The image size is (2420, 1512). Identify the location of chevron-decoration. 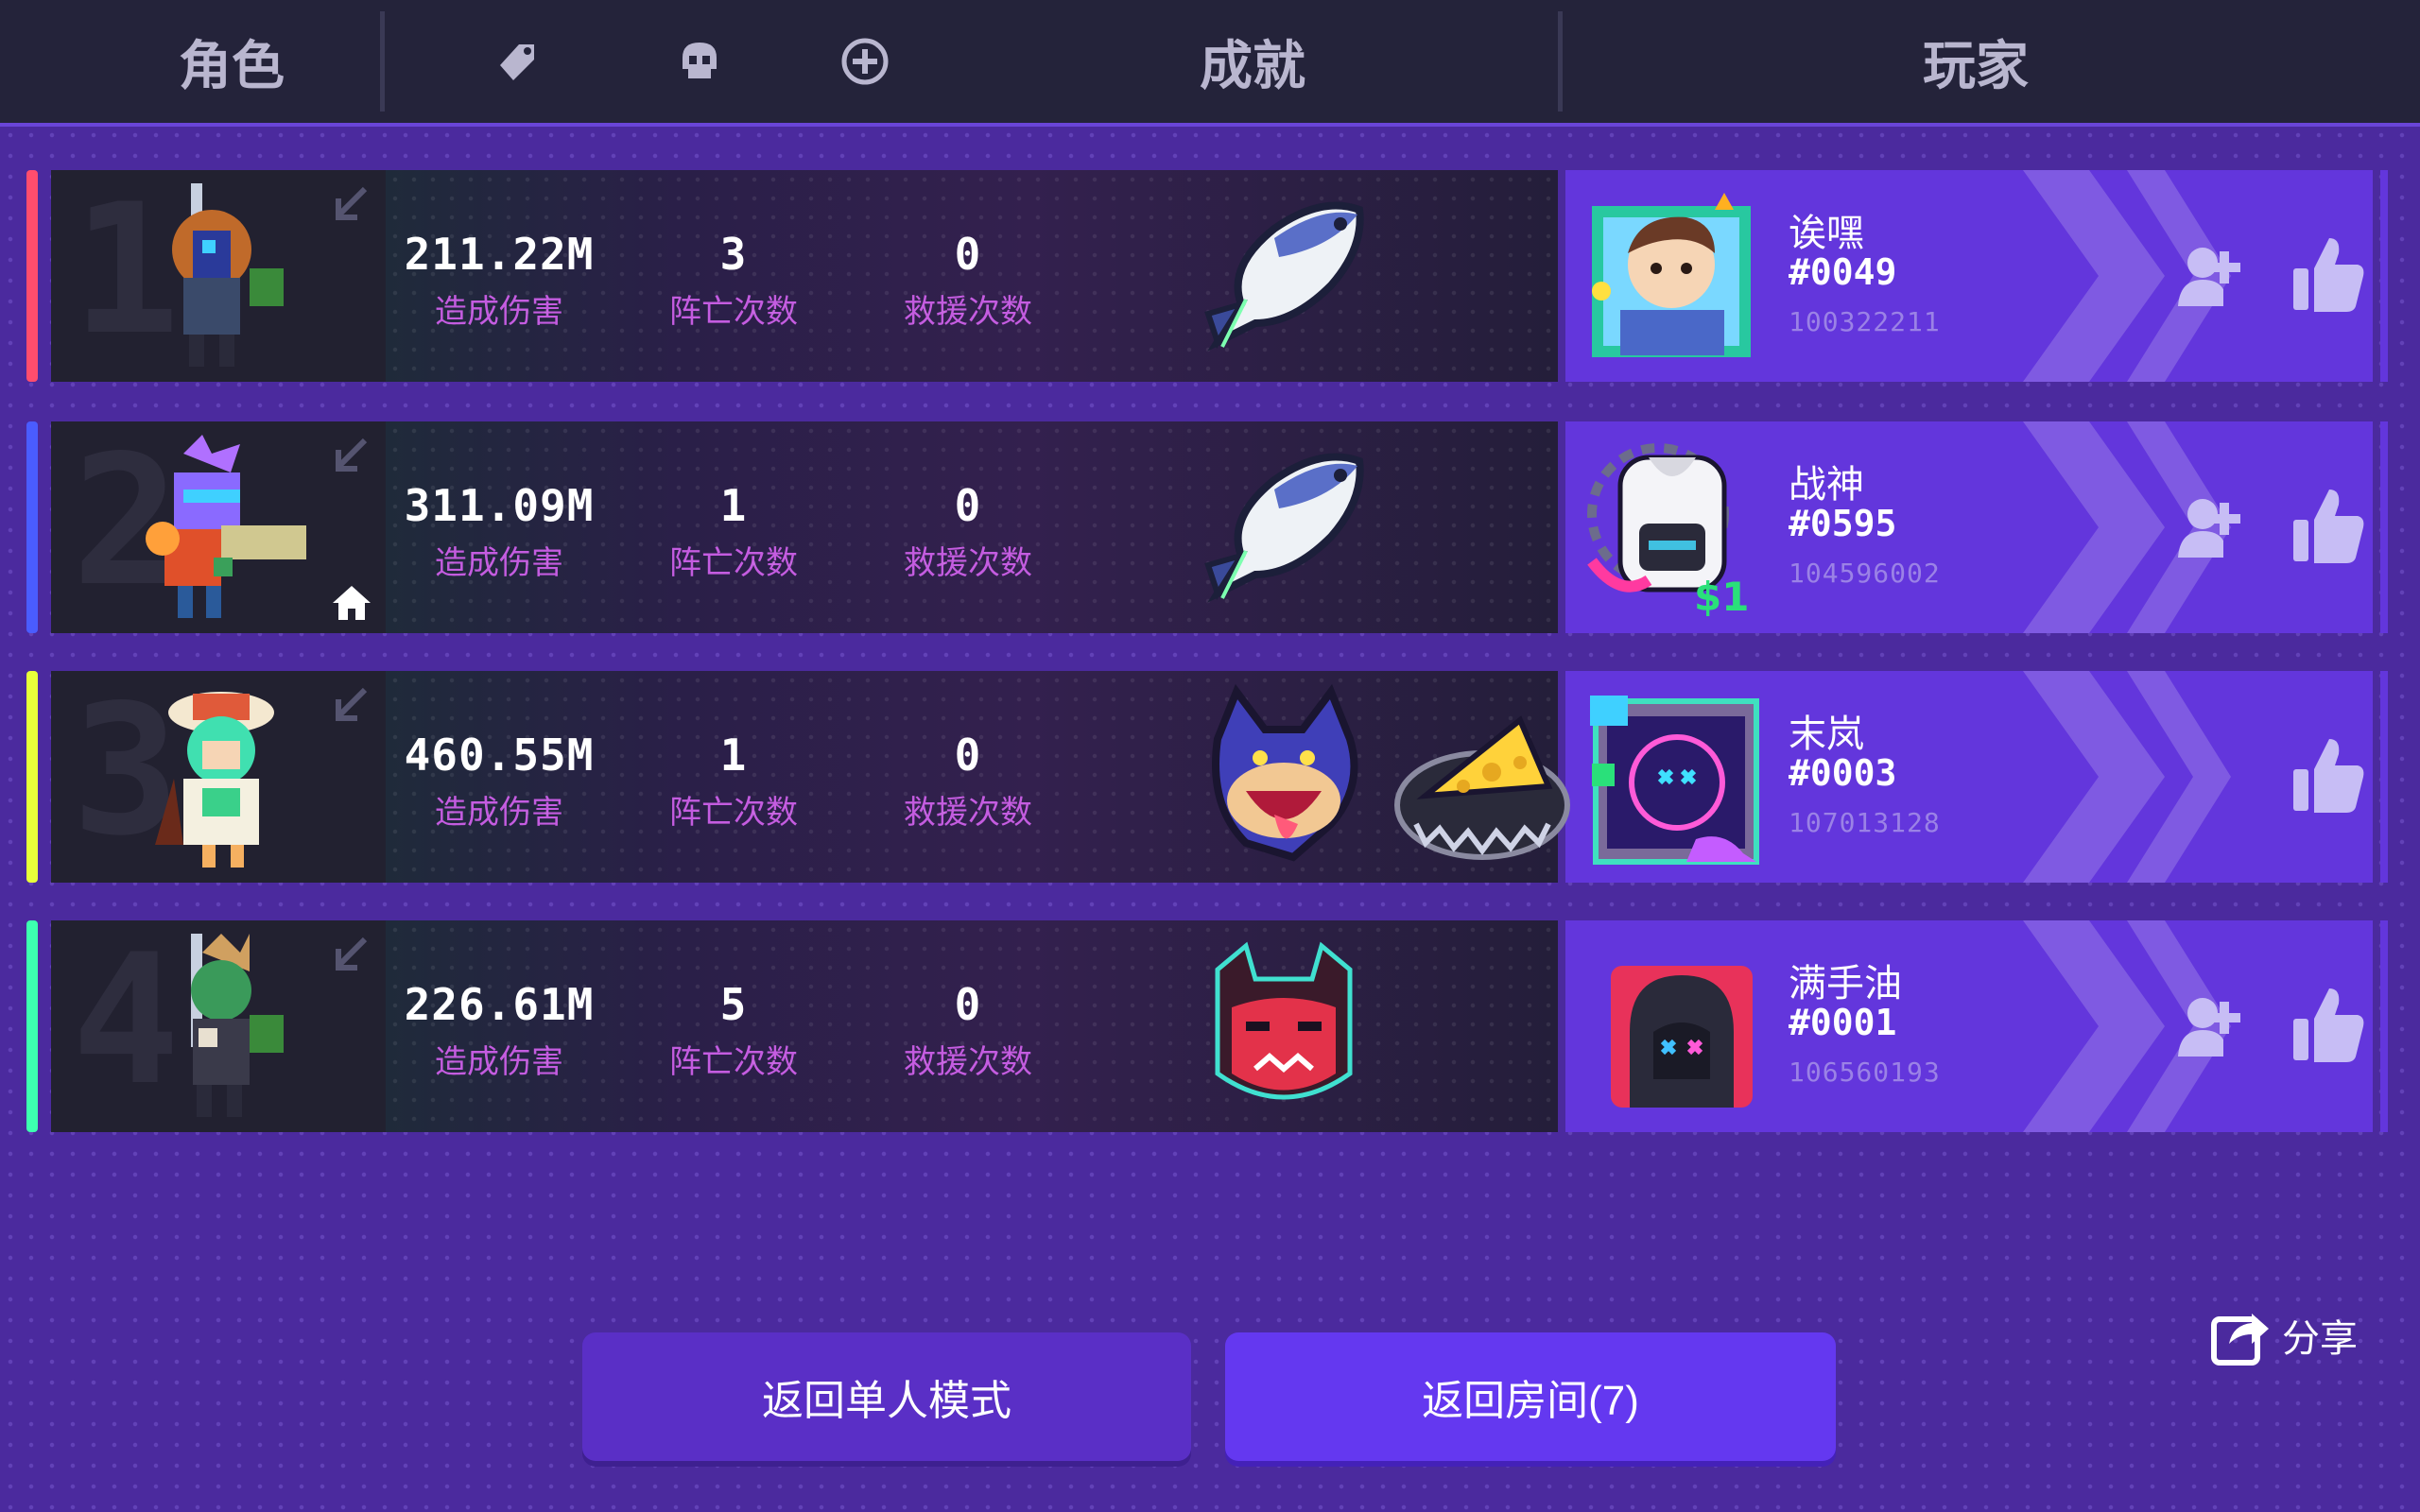
(2127, 777).